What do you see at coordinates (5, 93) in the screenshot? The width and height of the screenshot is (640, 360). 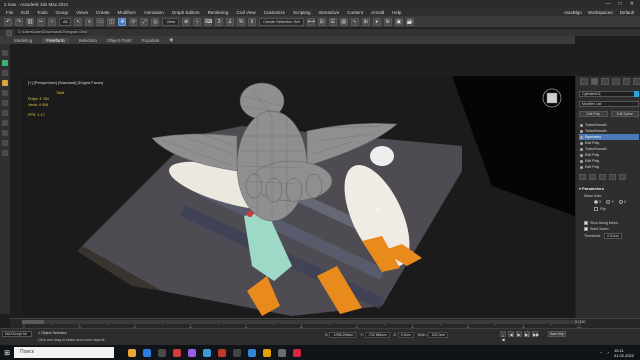 I see `helper-tool-icon` at bounding box center [5, 93].